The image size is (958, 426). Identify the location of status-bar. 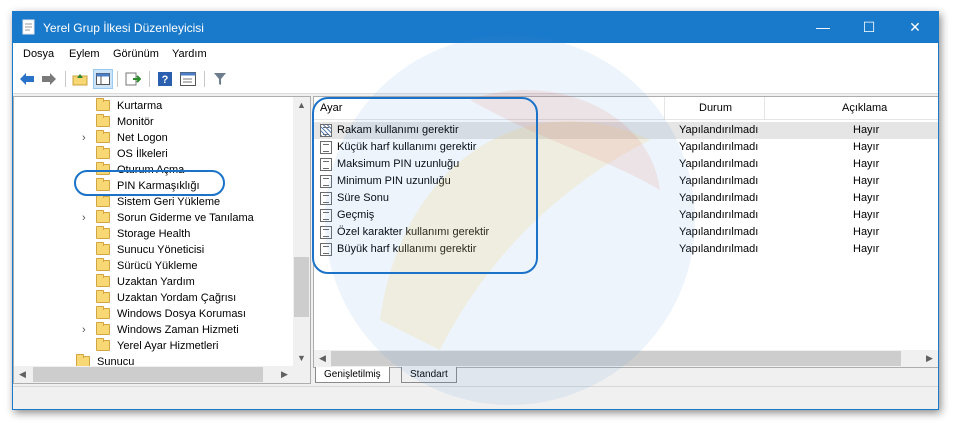
(475, 397).